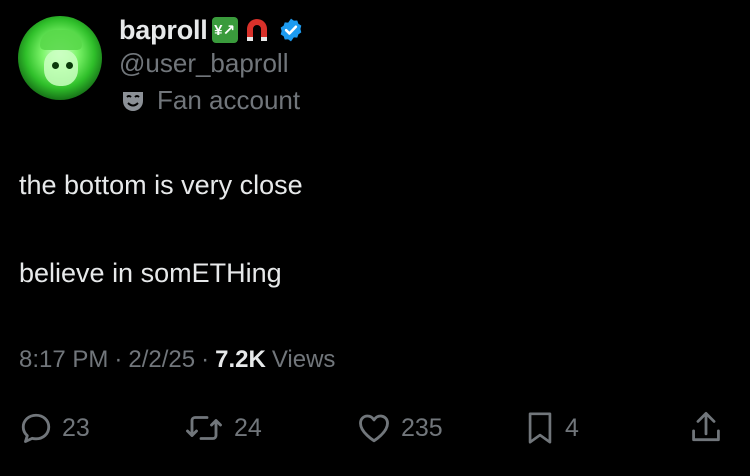 This screenshot has height=476, width=750. Describe the element at coordinates (422, 427) in the screenshot. I see `like-count: 235` at that location.